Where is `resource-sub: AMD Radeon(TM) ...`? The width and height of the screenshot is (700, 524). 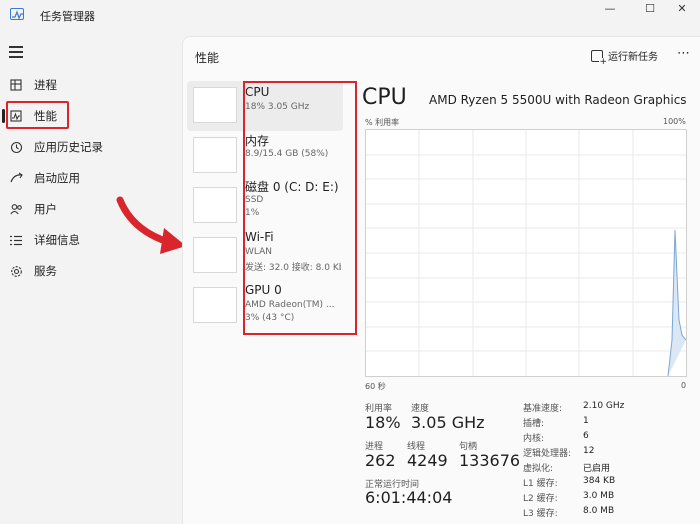
resource-sub: AMD Radeon(TM) ... is located at coordinates (290, 305).